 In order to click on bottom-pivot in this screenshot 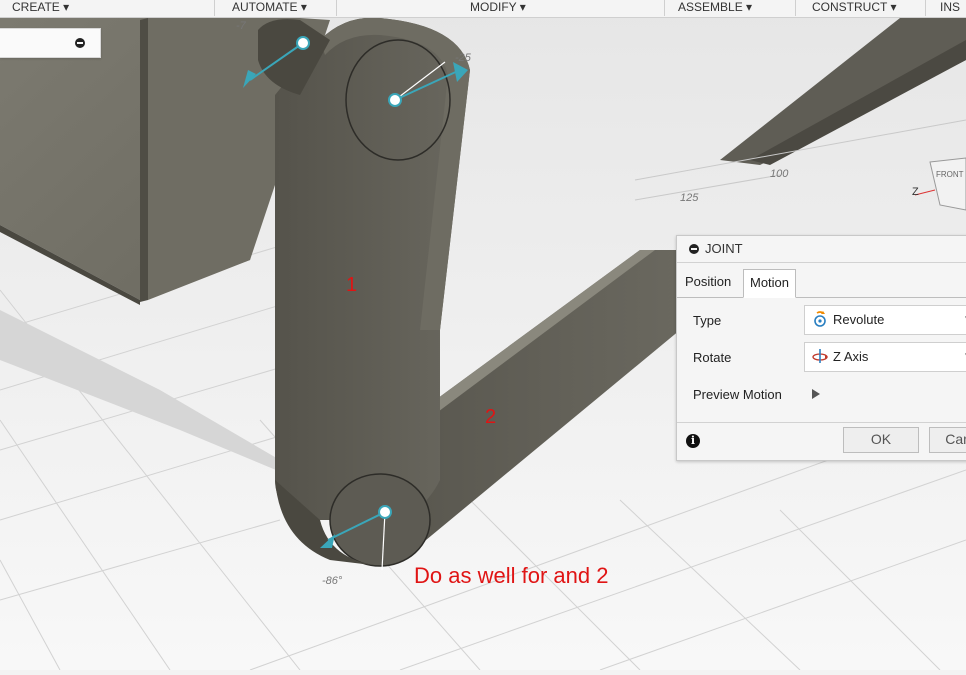, I will do `click(380, 520)`.